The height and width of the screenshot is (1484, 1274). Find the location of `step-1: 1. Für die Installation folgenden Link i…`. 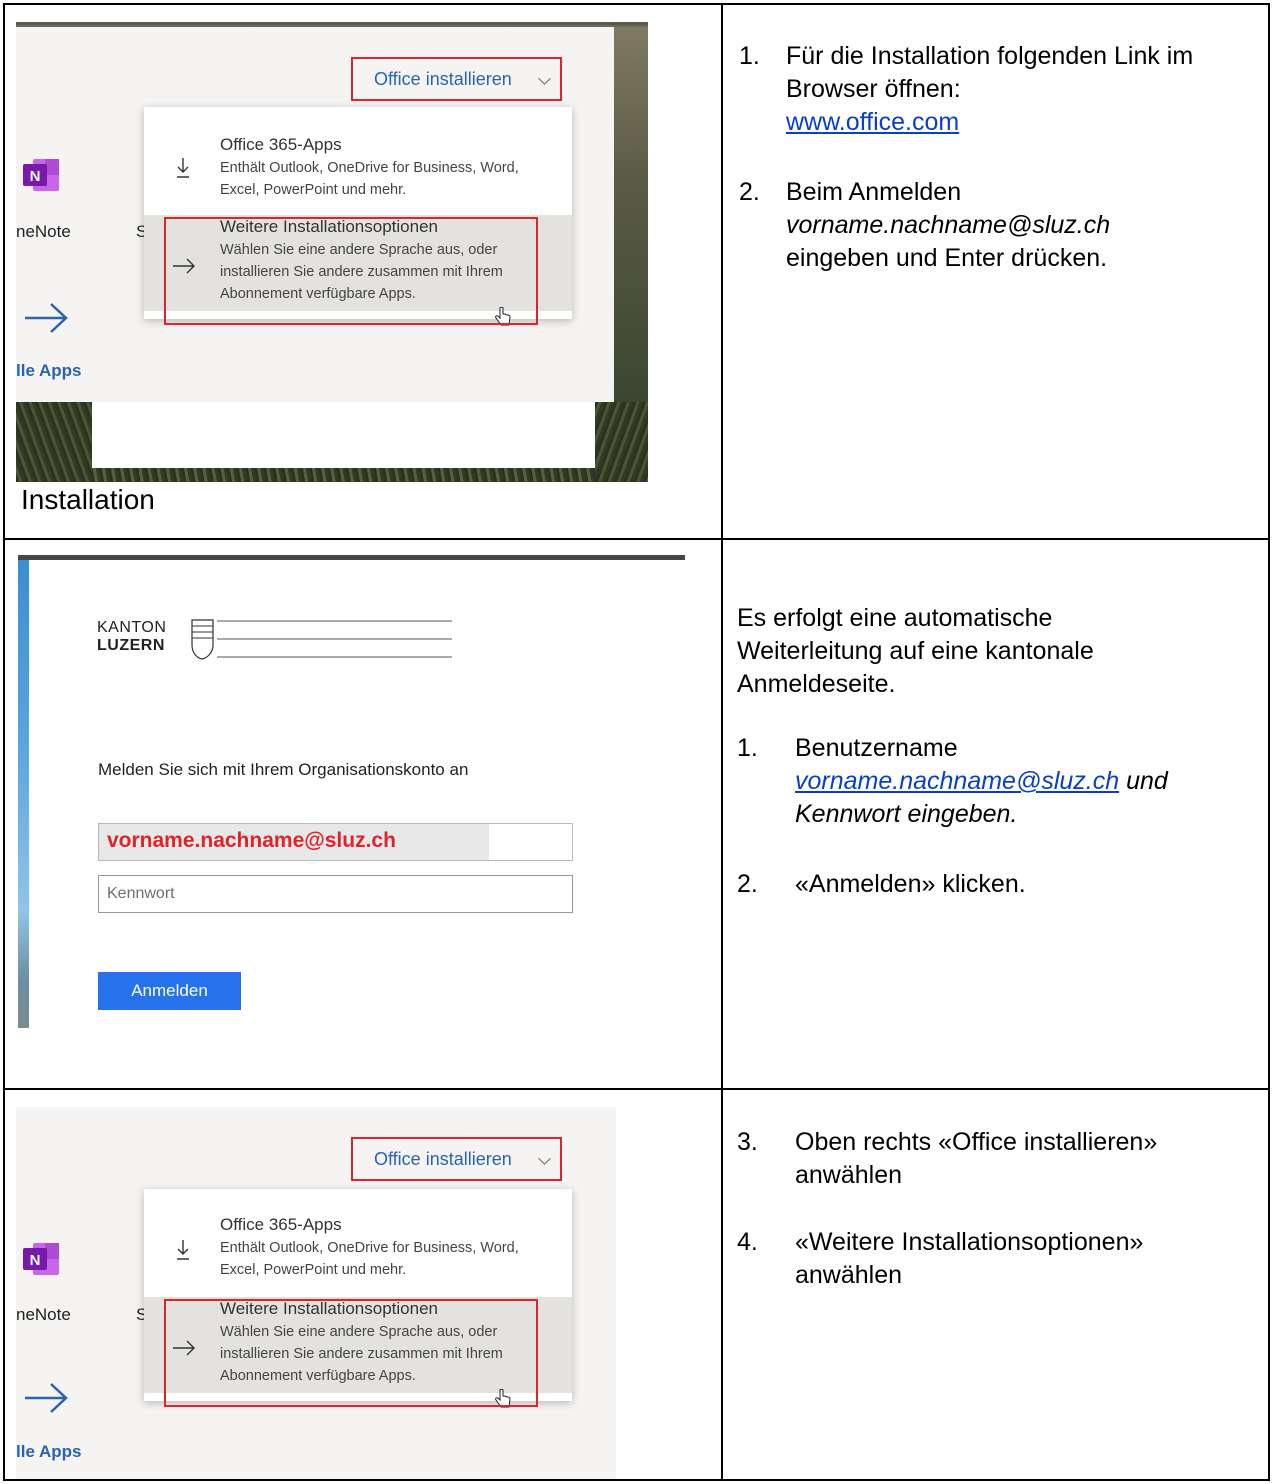

step-1: 1. Für die Installation folgenden Link i… is located at coordinates (989, 89).